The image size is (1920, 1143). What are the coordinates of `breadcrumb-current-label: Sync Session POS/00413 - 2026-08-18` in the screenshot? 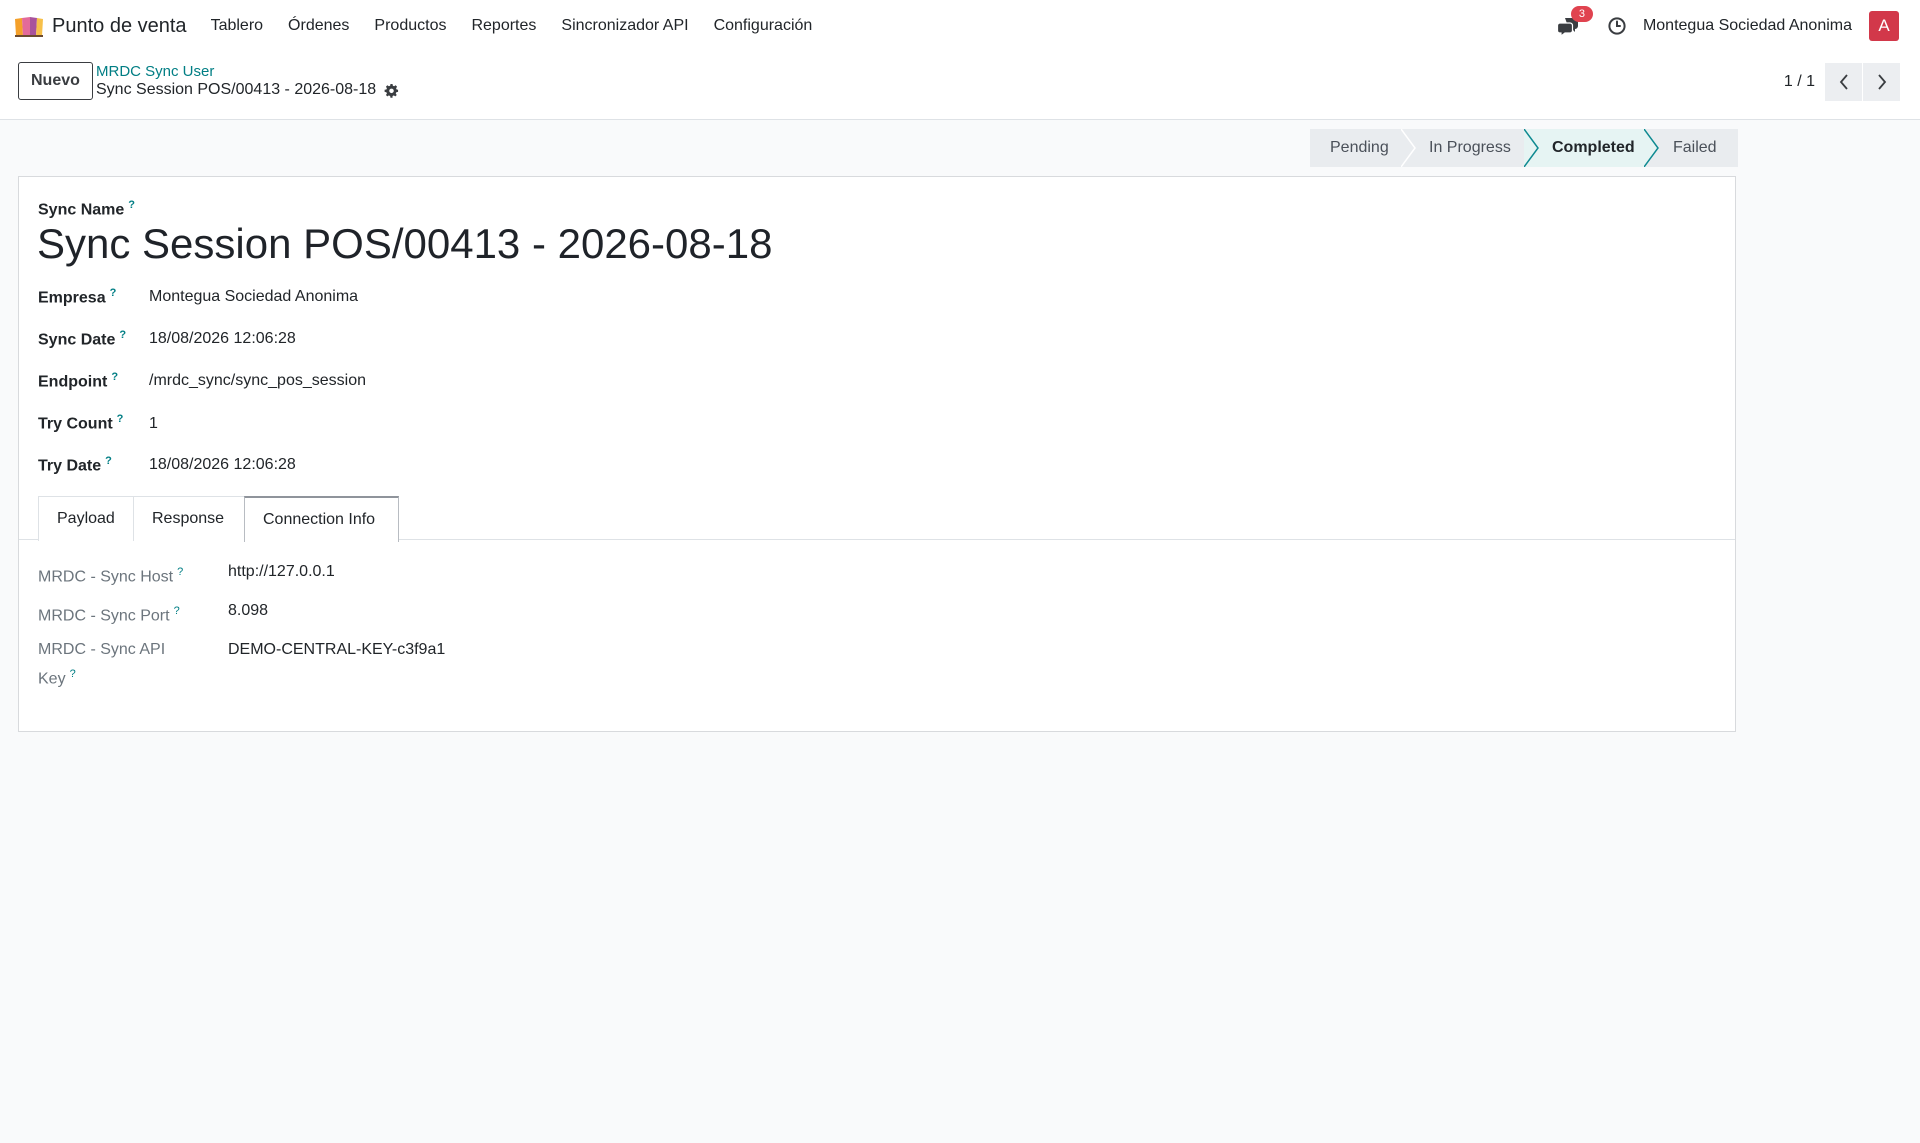 It's located at (236, 89).